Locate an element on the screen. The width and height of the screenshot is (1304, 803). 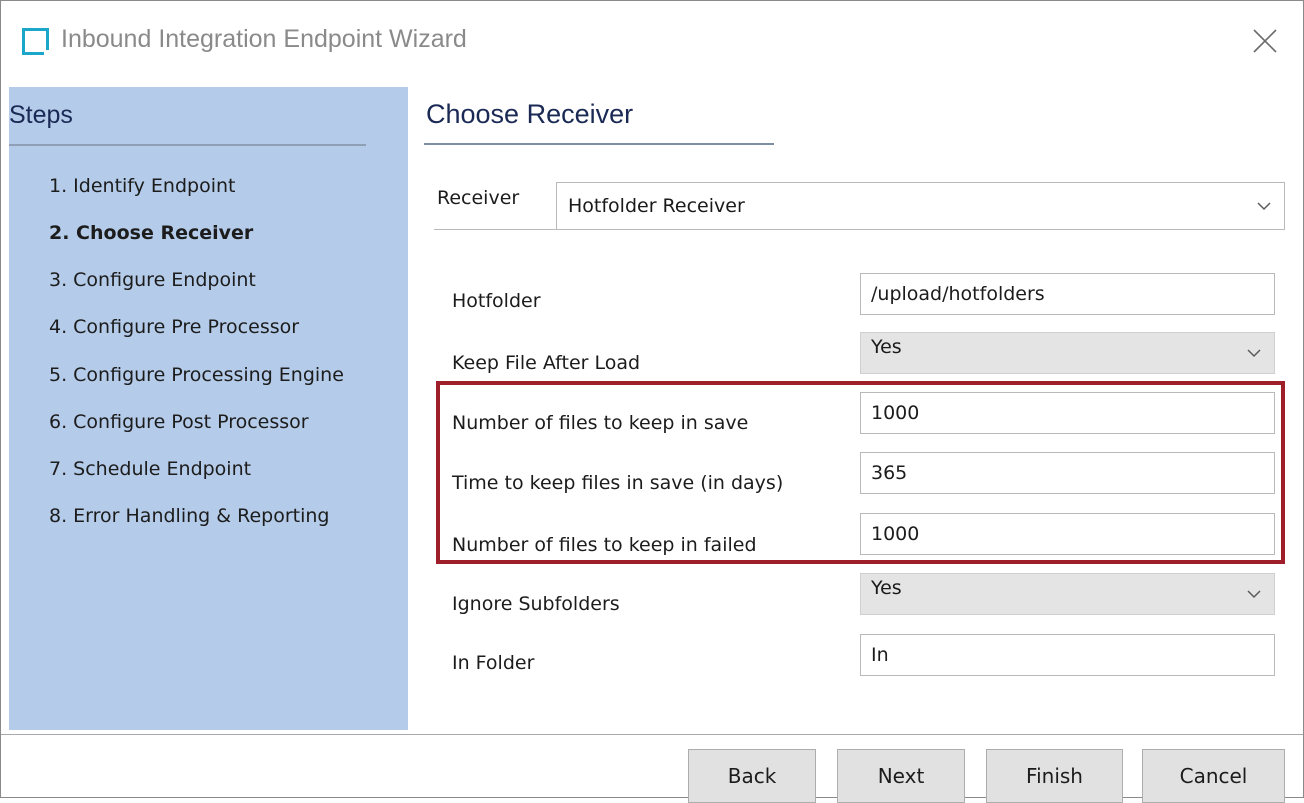
finish-button: Finish is located at coordinates (1054, 776).